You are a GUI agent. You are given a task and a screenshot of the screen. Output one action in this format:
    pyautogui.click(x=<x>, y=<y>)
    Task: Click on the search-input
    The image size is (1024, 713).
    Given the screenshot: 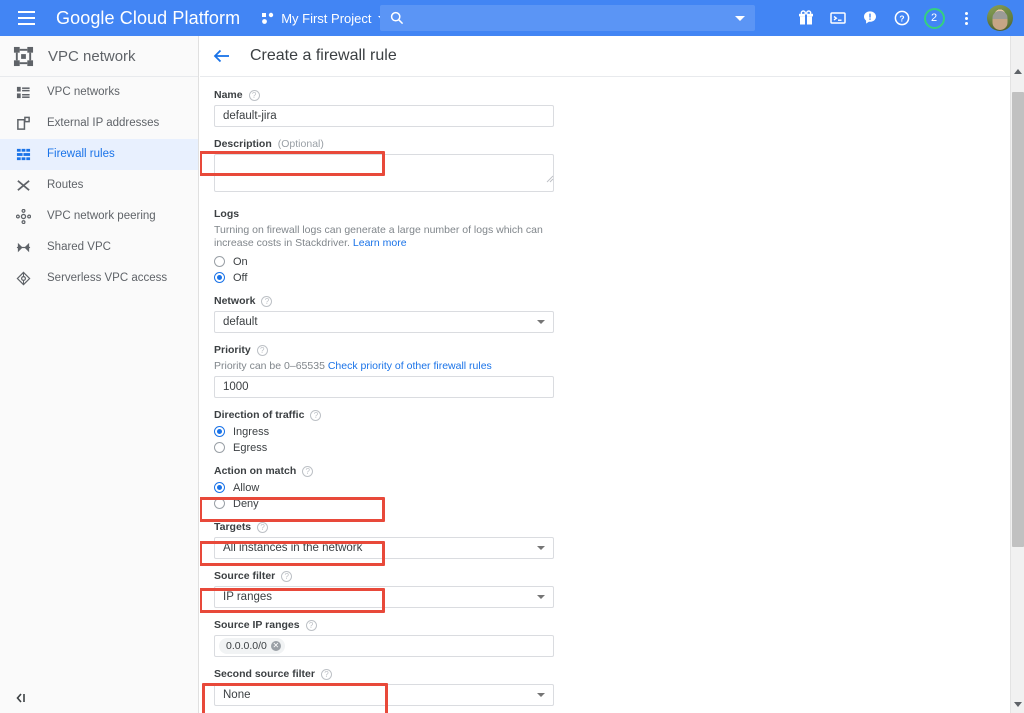 What is the action you would take?
    pyautogui.click(x=573, y=18)
    